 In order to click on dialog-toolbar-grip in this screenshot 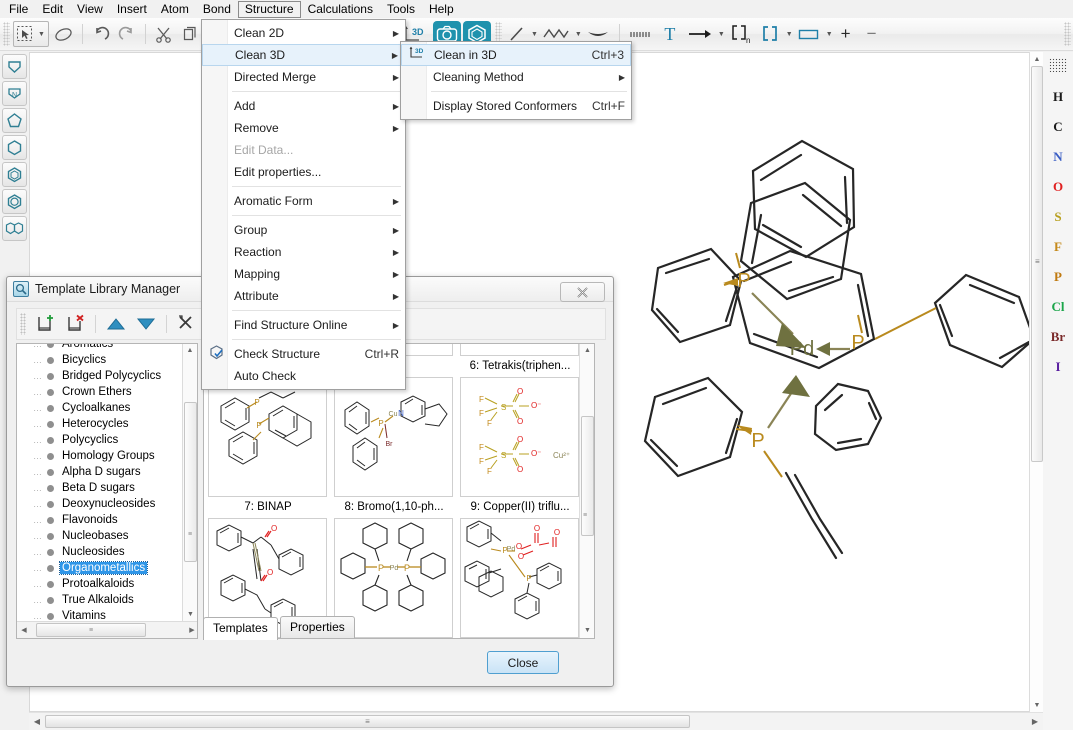, I will do `click(23, 324)`.